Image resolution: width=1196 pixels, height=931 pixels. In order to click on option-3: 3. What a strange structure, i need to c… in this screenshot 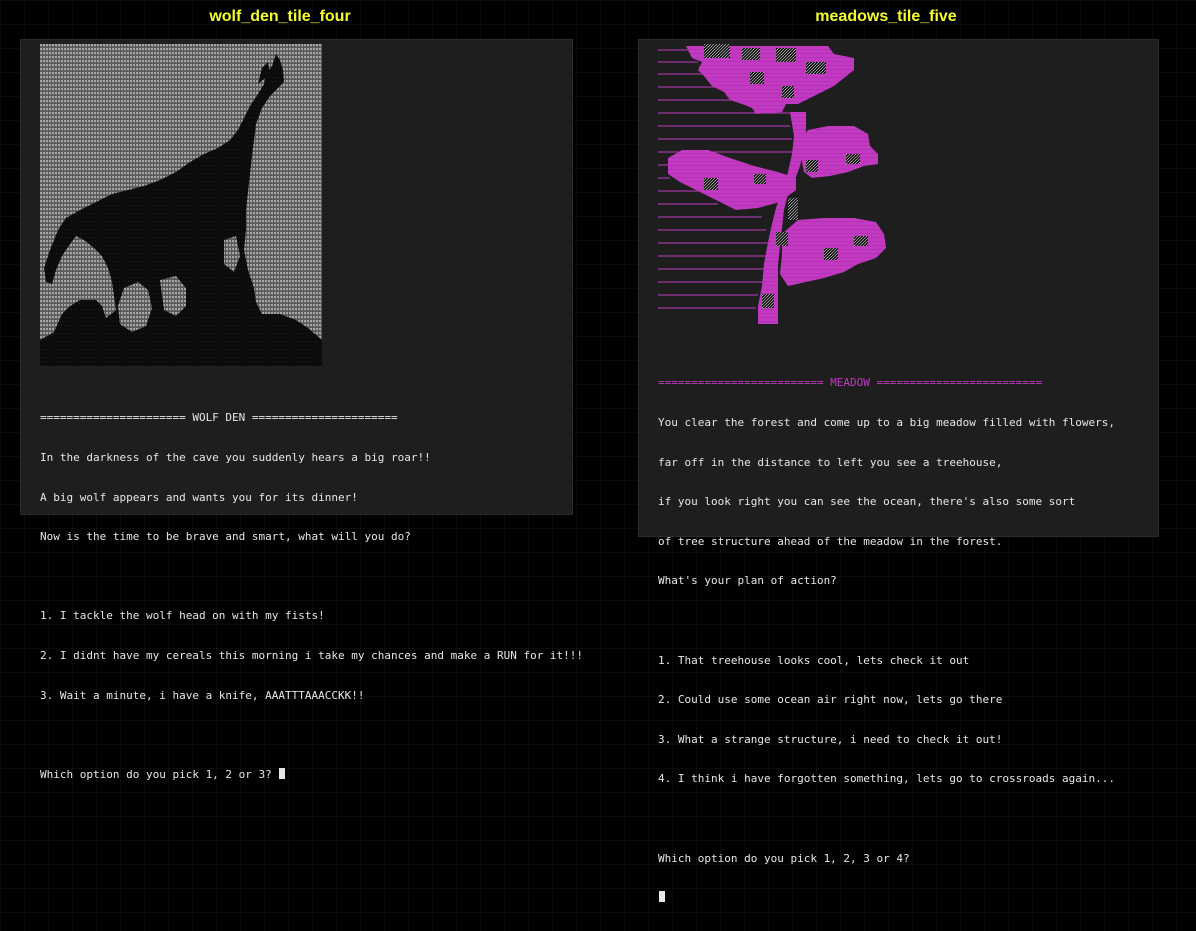, I will do `click(830, 739)`.